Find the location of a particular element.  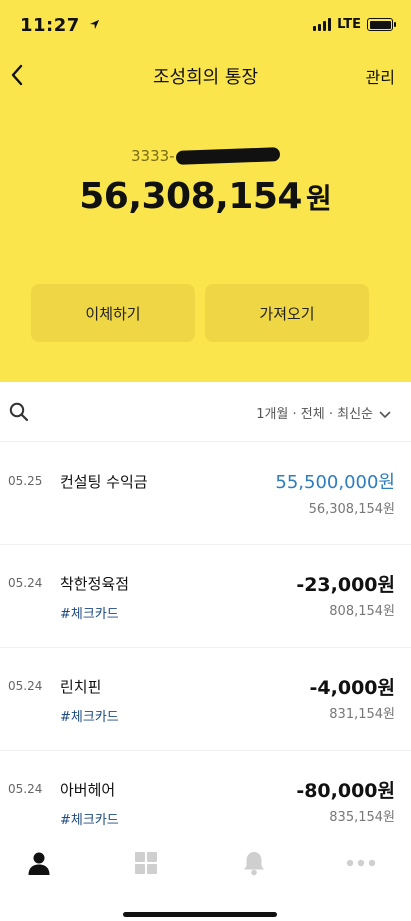

account-number: 3333- is located at coordinates (205, 156).